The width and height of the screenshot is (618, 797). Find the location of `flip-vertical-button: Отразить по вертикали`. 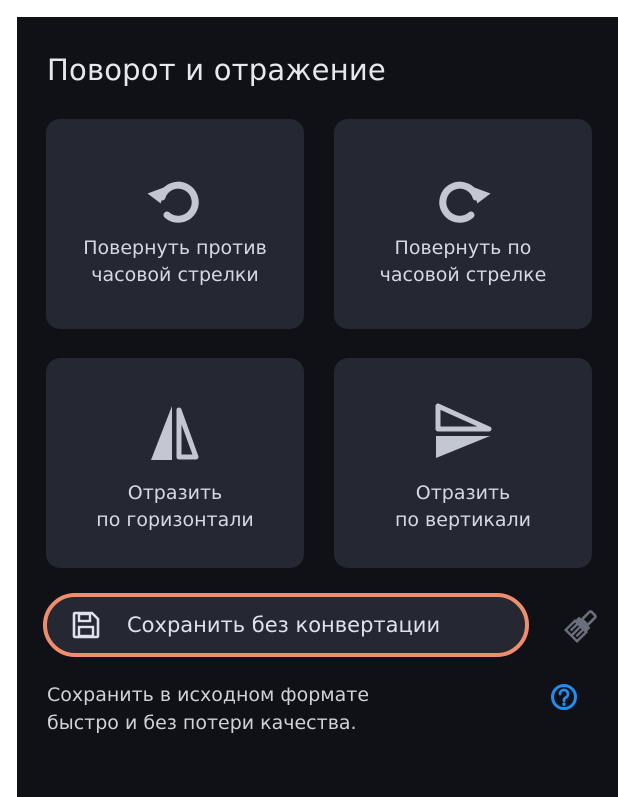

flip-vertical-button: Отразить по вертикали is located at coordinates (463, 463).